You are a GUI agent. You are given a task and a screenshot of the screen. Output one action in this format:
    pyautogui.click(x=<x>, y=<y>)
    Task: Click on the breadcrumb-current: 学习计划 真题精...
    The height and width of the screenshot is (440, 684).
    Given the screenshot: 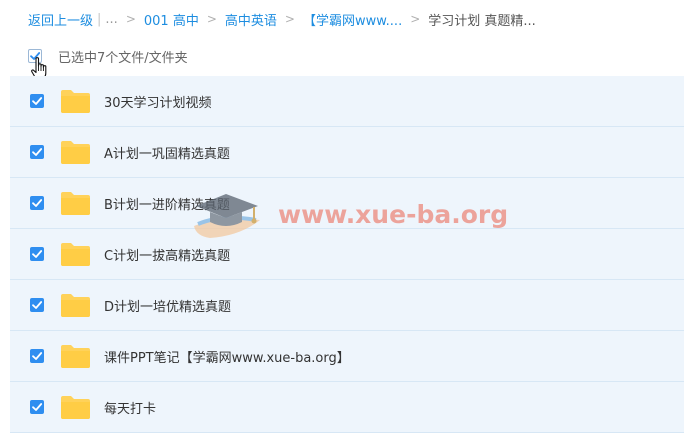 What is the action you would take?
    pyautogui.click(x=482, y=21)
    